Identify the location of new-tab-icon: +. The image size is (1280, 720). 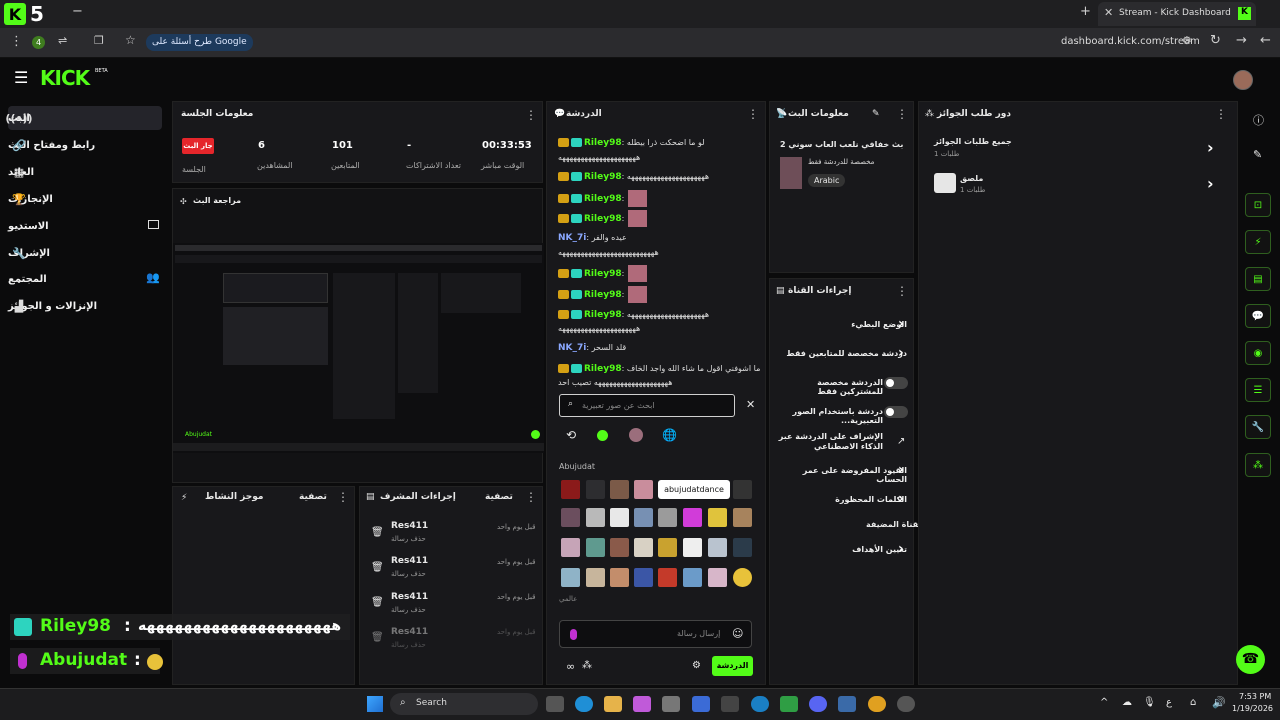
(1085, 11).